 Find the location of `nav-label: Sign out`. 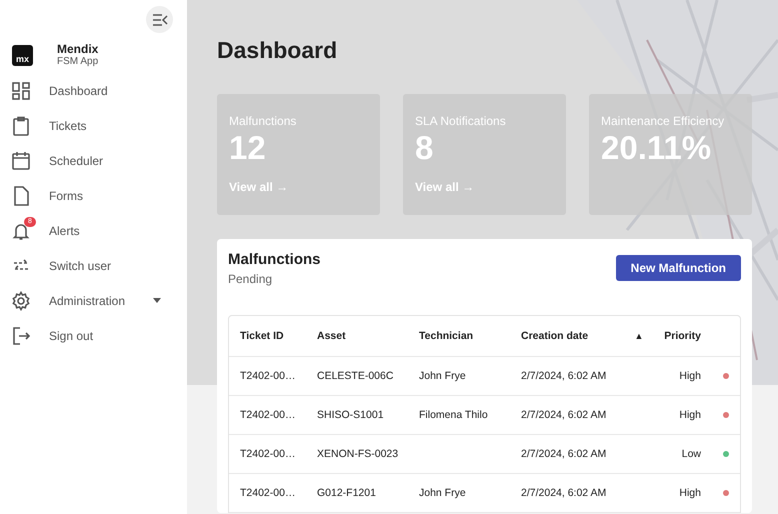

nav-label: Sign out is located at coordinates (71, 335).